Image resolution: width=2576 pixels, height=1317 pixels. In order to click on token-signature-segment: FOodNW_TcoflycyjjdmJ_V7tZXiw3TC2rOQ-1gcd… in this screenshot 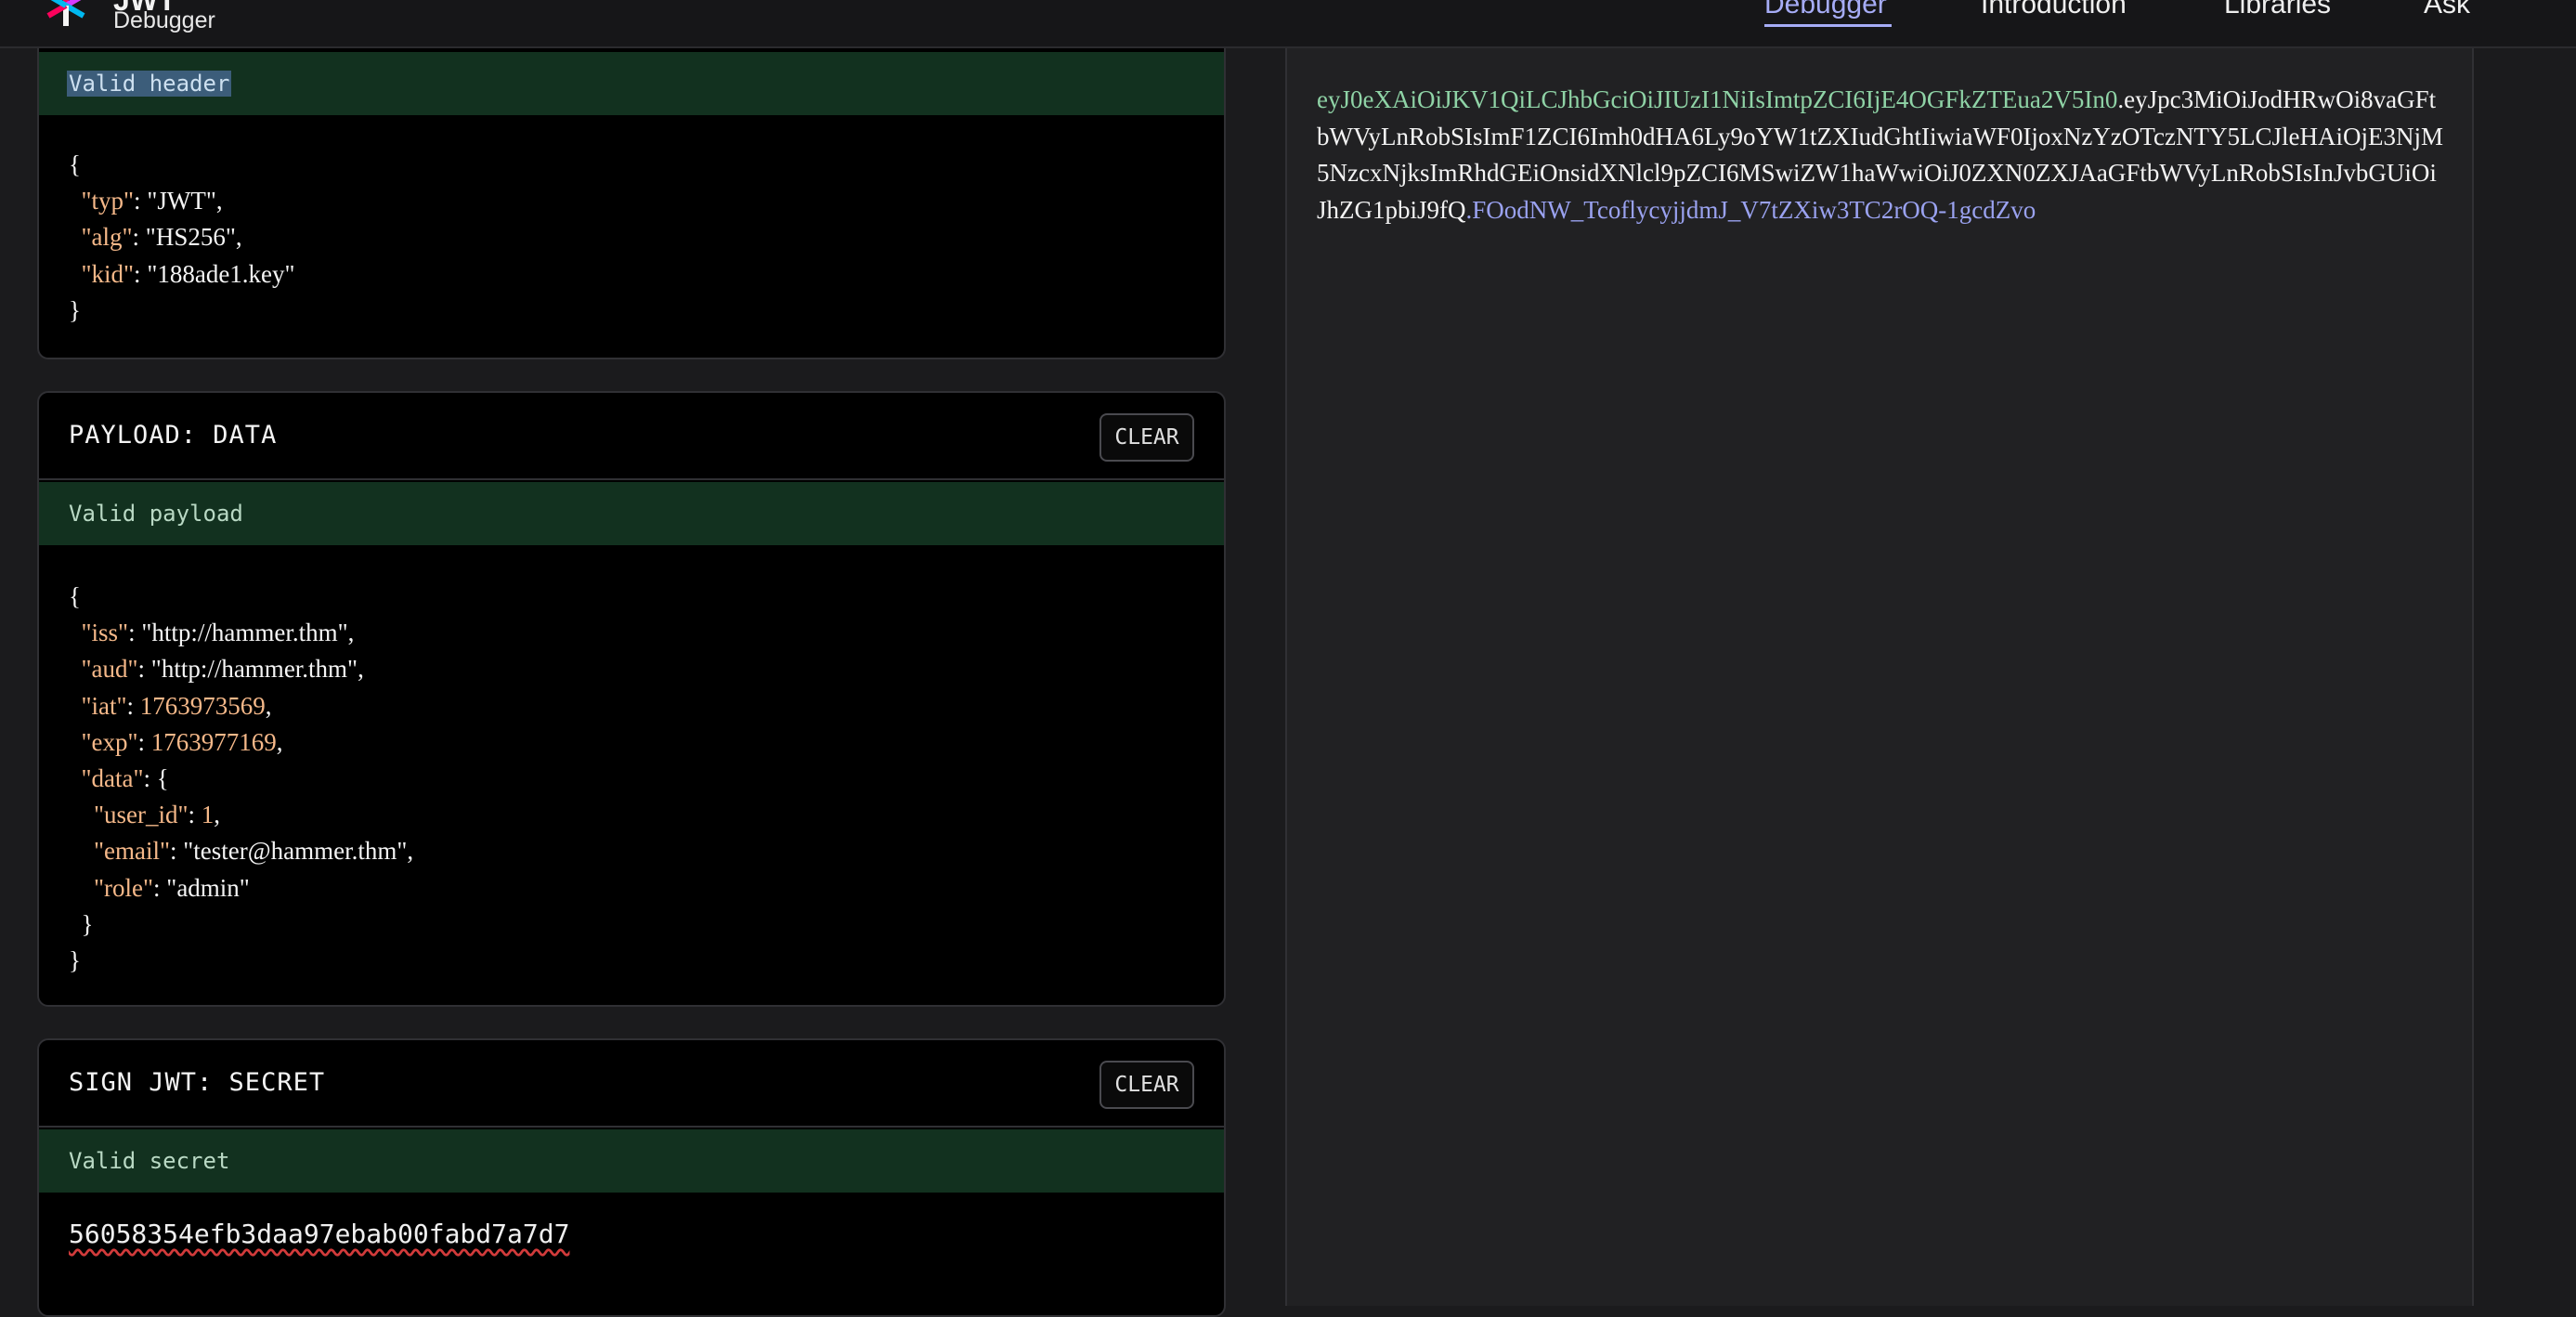, I will do `click(1754, 210)`.